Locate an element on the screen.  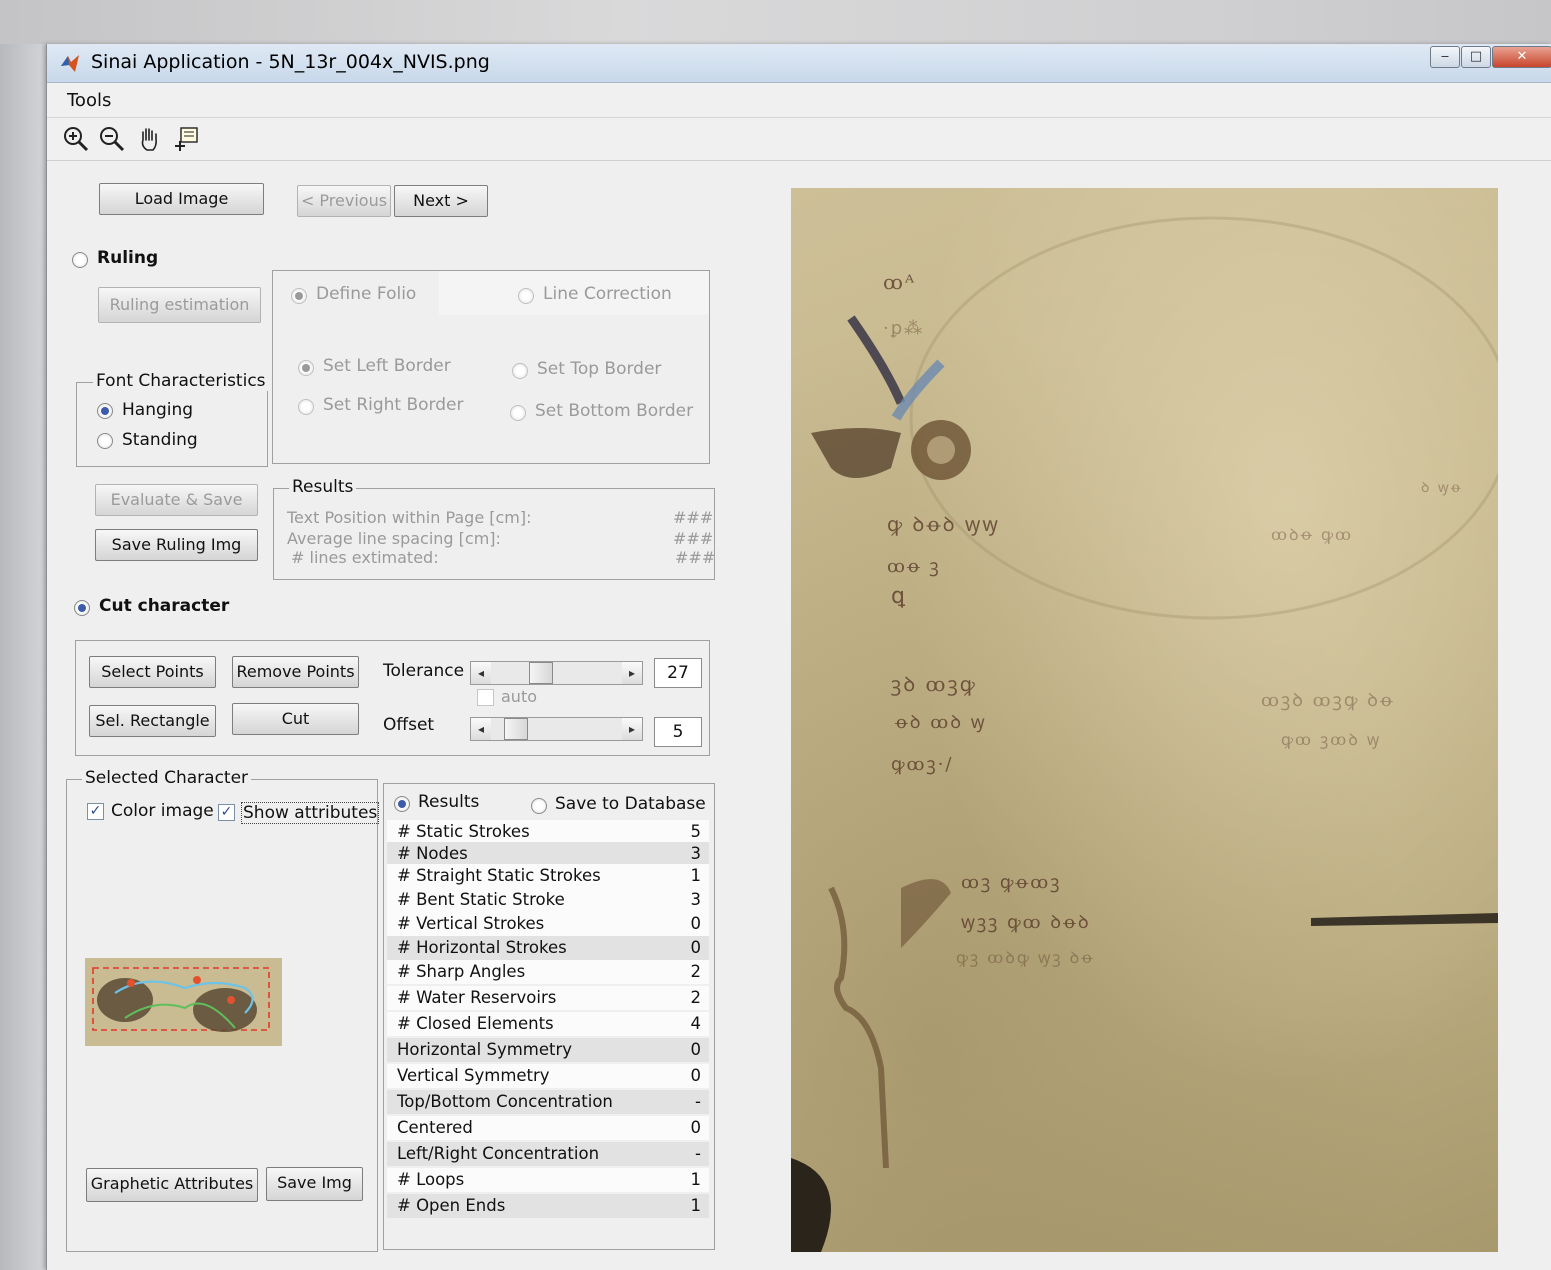
cut-button: Cut is located at coordinates (295, 719).